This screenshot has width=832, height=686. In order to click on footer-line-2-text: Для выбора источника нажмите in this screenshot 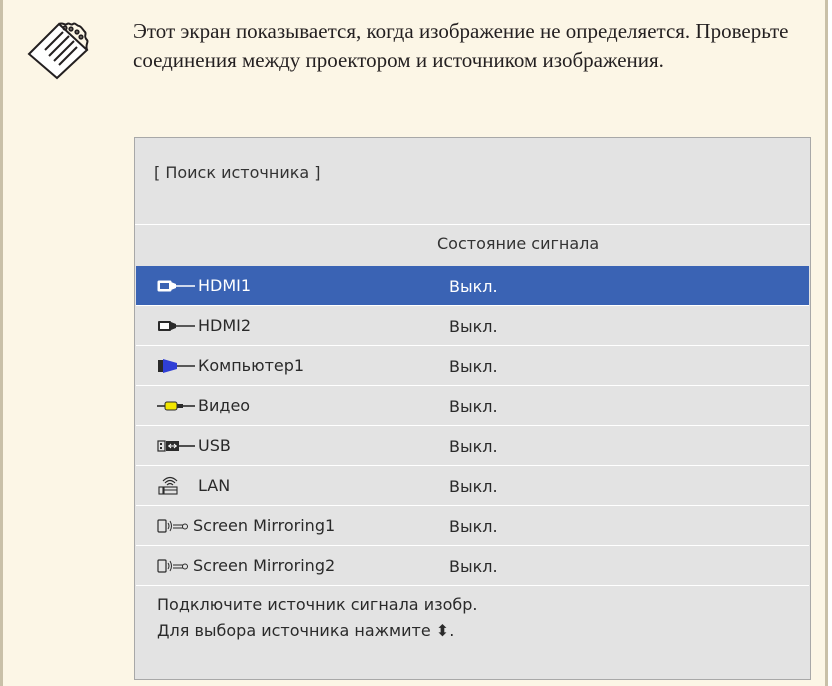, I will do `click(294, 630)`.